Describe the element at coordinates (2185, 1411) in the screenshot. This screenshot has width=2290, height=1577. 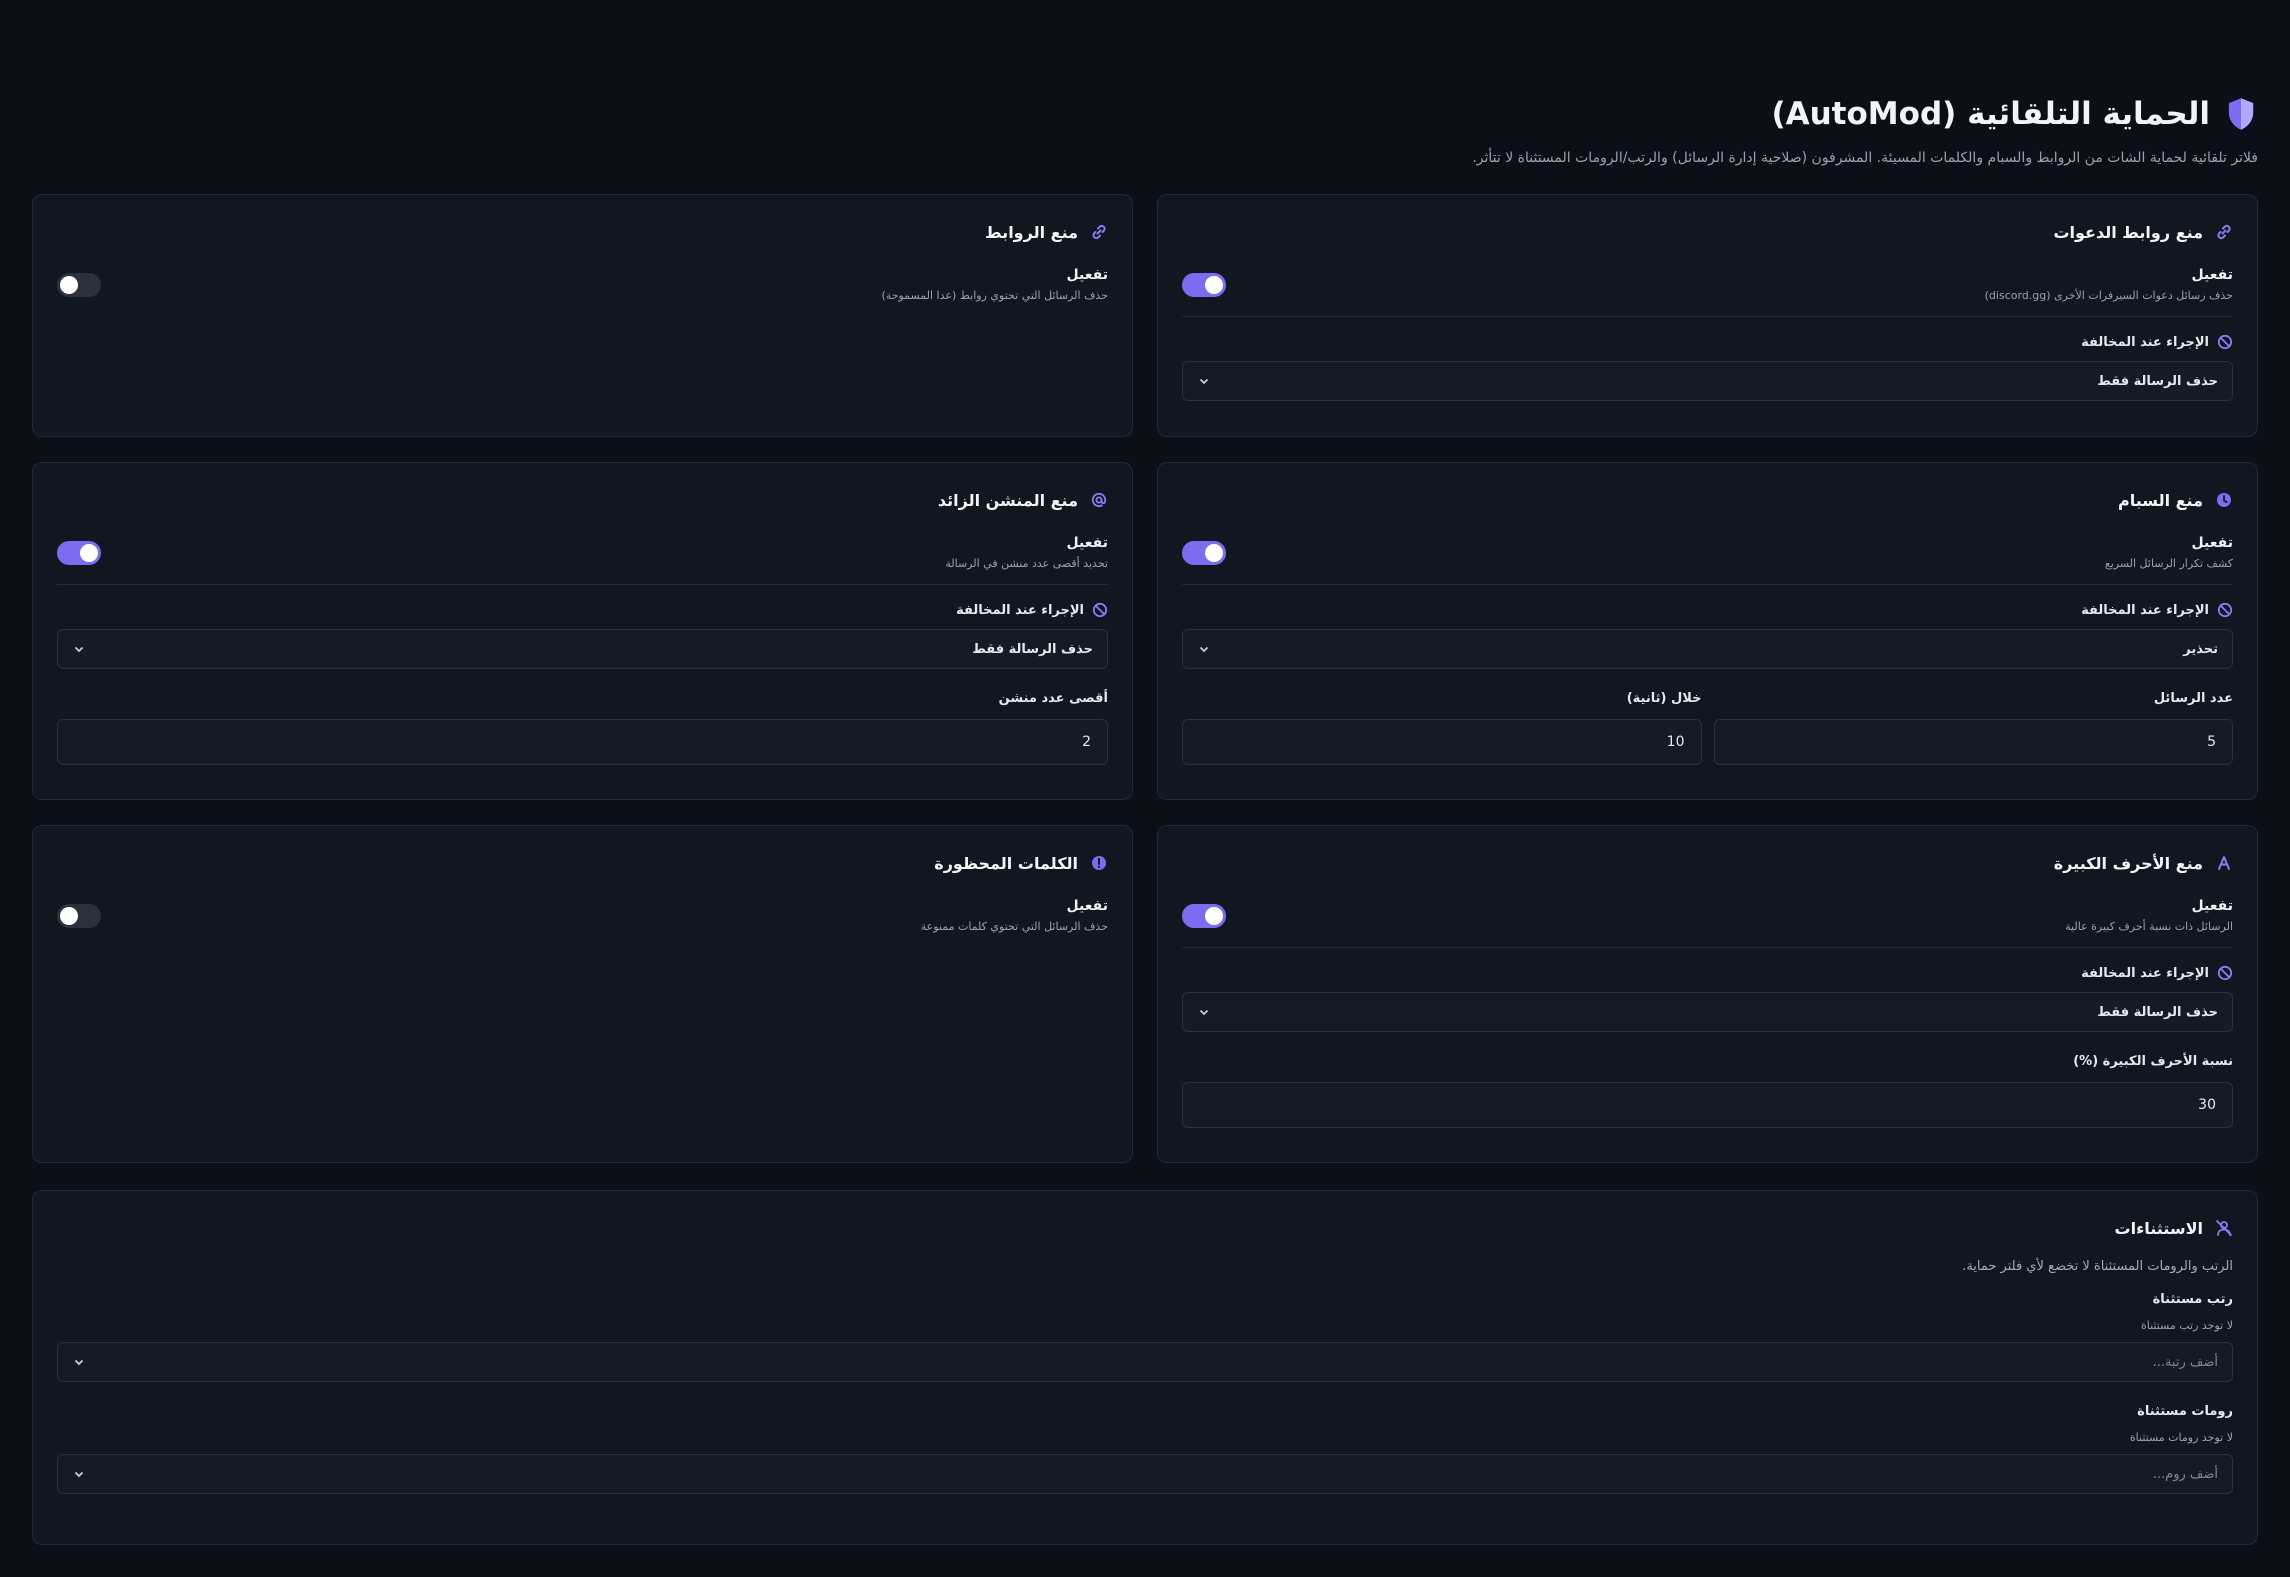
I see `excluded-channels-label: رومات مستثناة` at that location.